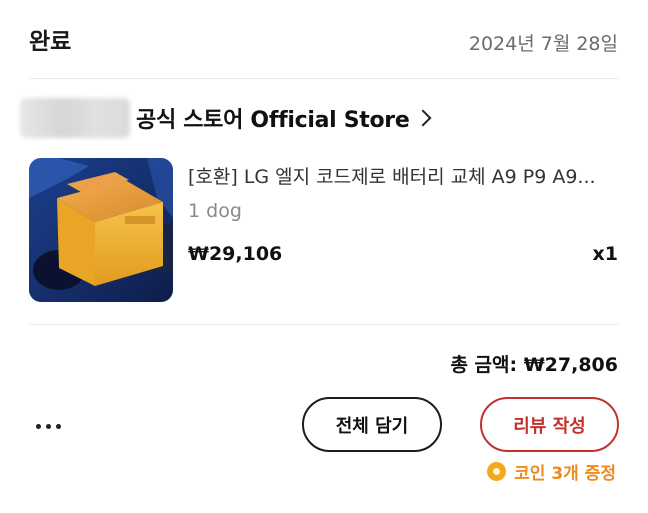 The height and width of the screenshot is (513, 648). What do you see at coordinates (75, 118) in the screenshot?
I see `store-logo-blurred` at bounding box center [75, 118].